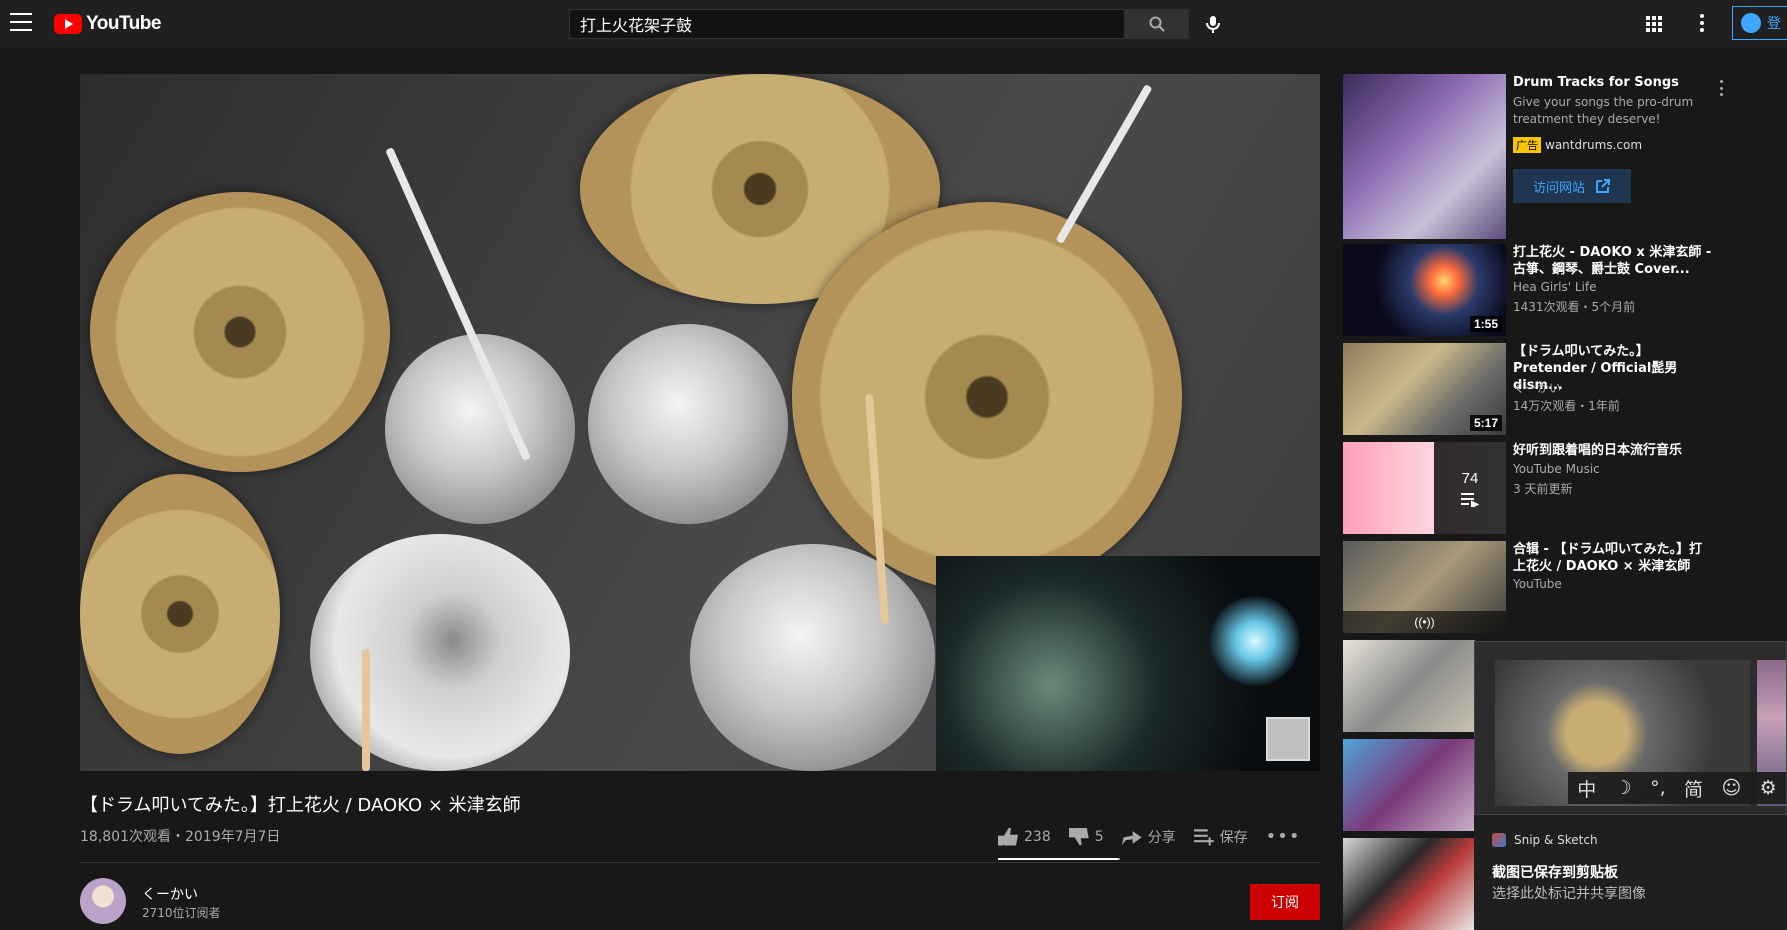 The width and height of the screenshot is (1787, 930). What do you see at coordinates (1131, 838) in the screenshot?
I see `share-icon` at bounding box center [1131, 838].